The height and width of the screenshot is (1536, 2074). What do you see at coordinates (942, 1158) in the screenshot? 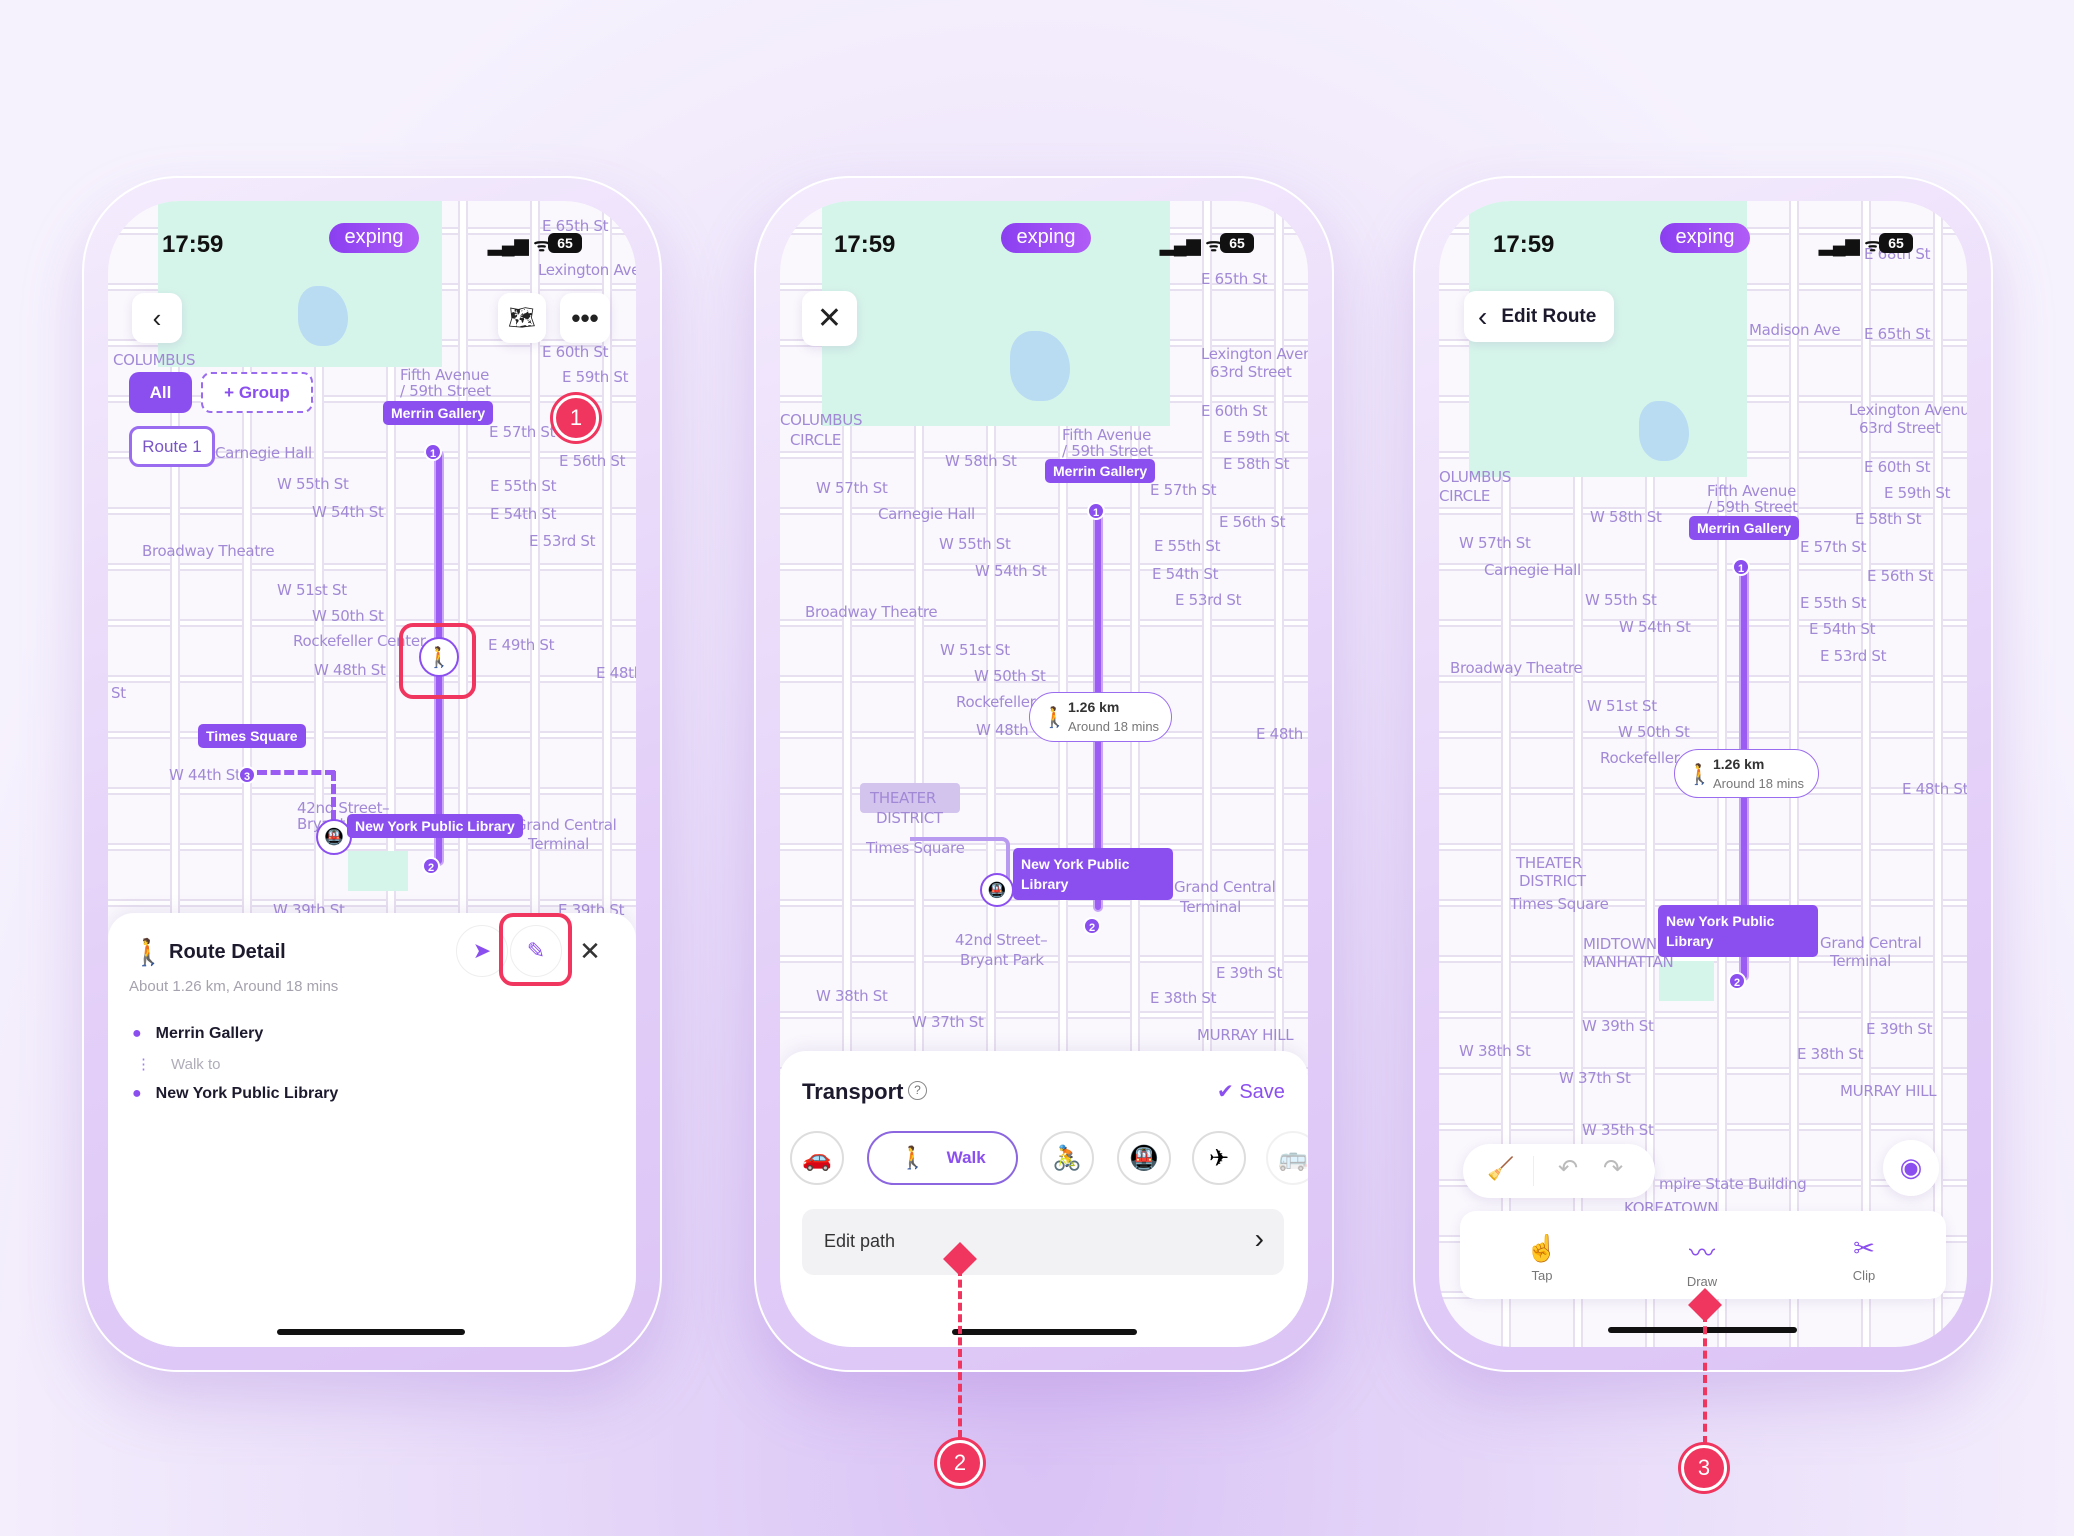
I see `mode-walk: 🚶 Walk` at bounding box center [942, 1158].